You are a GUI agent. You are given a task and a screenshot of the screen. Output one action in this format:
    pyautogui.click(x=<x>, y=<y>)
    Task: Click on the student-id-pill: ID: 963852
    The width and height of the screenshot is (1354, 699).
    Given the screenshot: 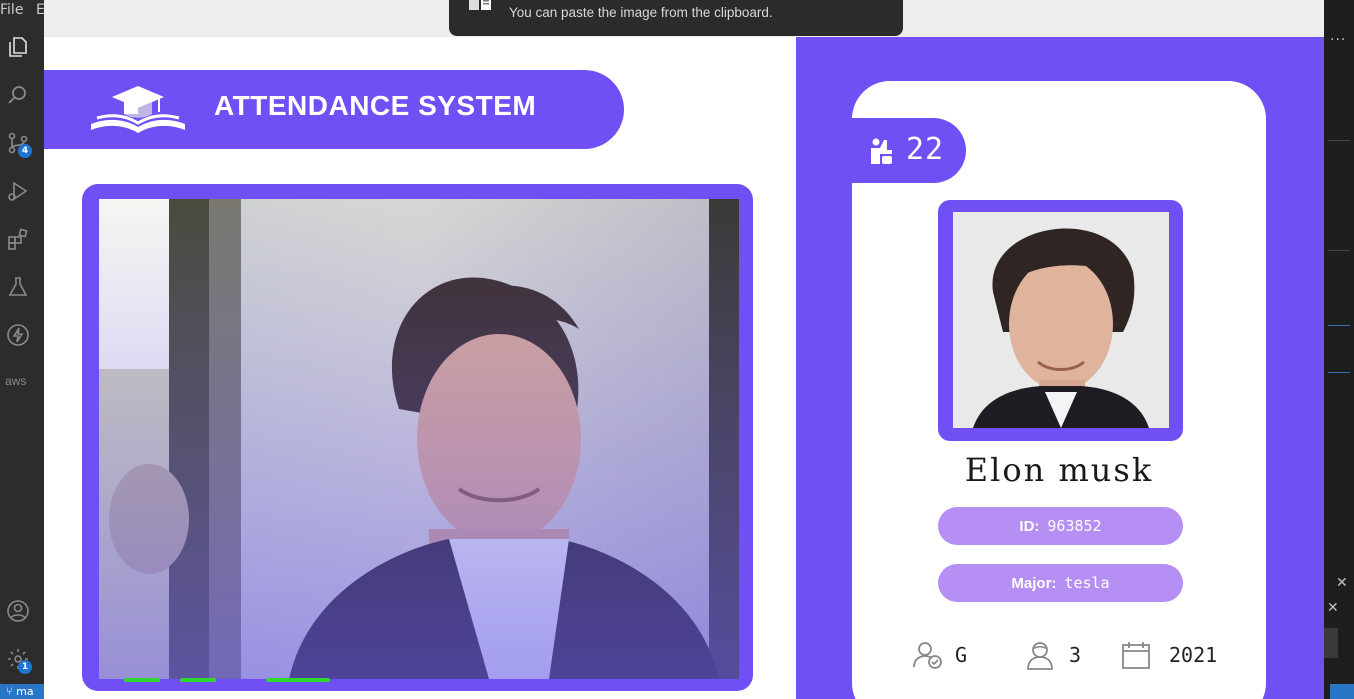 What is the action you would take?
    pyautogui.click(x=1060, y=526)
    